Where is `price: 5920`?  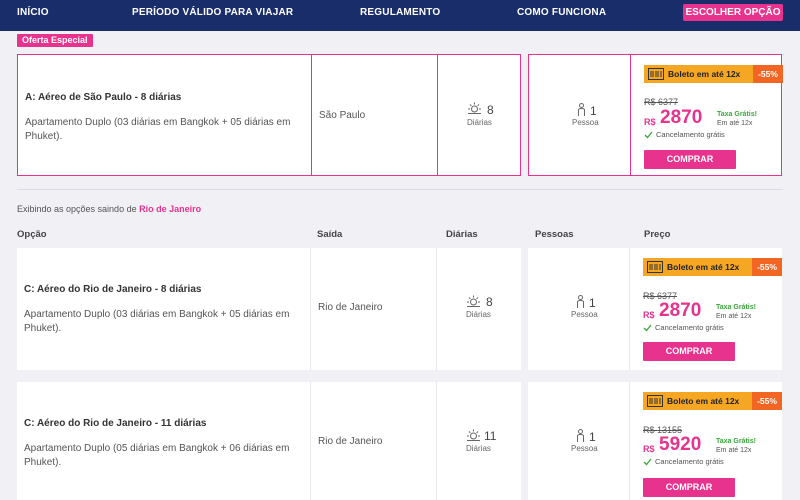 price: 5920 is located at coordinates (680, 444).